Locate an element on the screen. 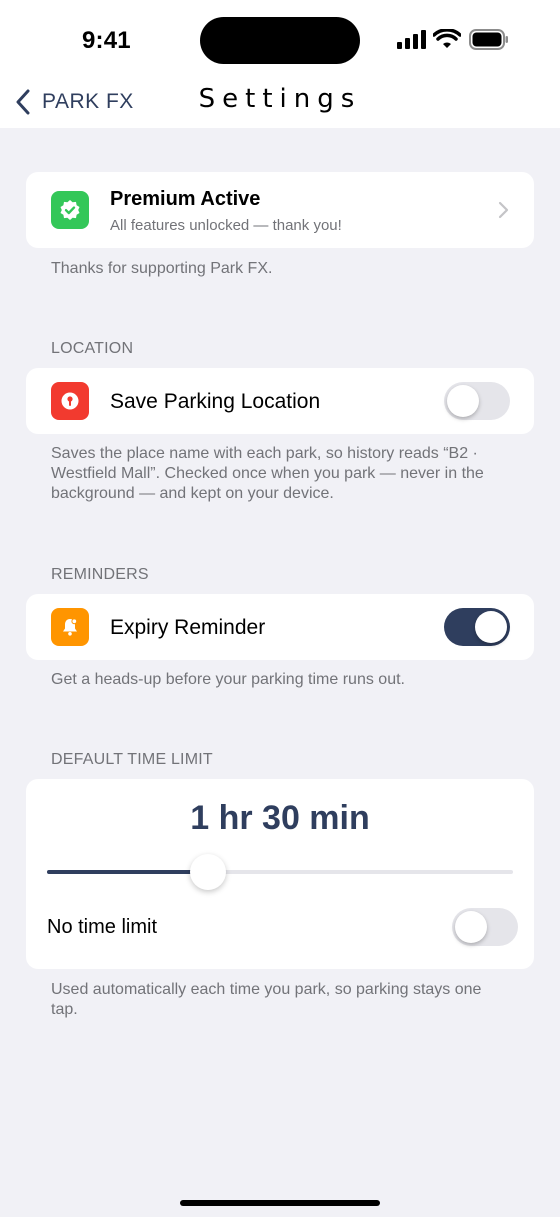 Image resolution: width=560 pixels, height=1217 pixels. wifi-icon is located at coordinates (447, 38).